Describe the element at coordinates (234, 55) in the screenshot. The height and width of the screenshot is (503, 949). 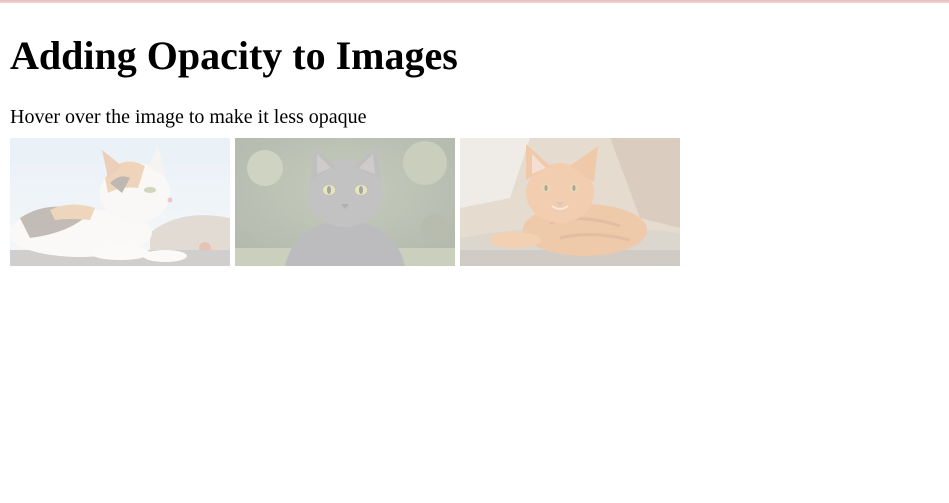
I see `page-title: Adding Opacity to Images` at that location.